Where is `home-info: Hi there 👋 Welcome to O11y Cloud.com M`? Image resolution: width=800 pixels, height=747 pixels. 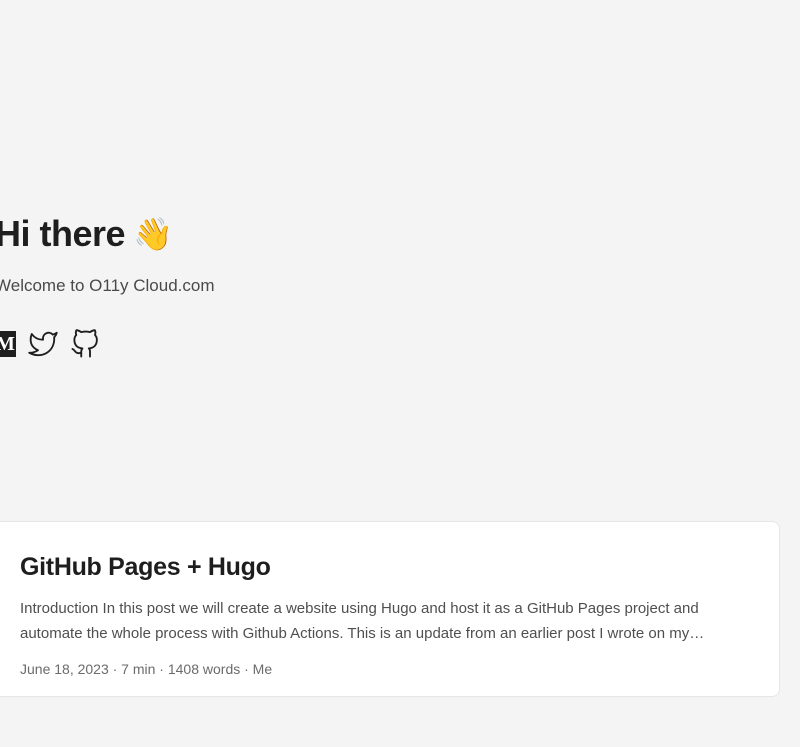
home-info: Hi there 👋 Welcome to O11y Cloud.com M is located at coordinates (107, 282).